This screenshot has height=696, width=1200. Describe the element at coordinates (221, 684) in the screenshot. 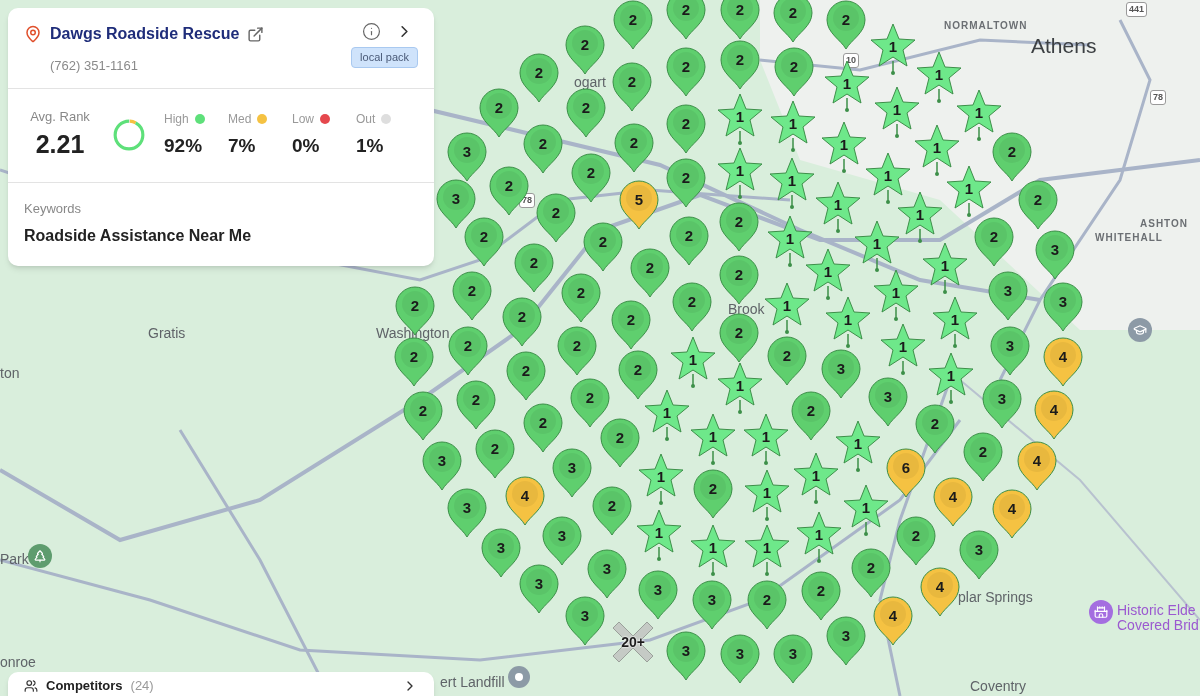

I see `competitors-bar: Competitors (24)` at that location.